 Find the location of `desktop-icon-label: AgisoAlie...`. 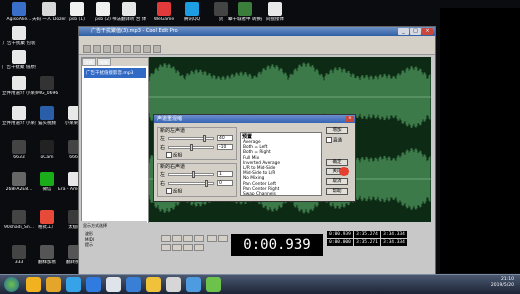

desktop-icon-label: AgisoAlie... is located at coordinates (19, 19).